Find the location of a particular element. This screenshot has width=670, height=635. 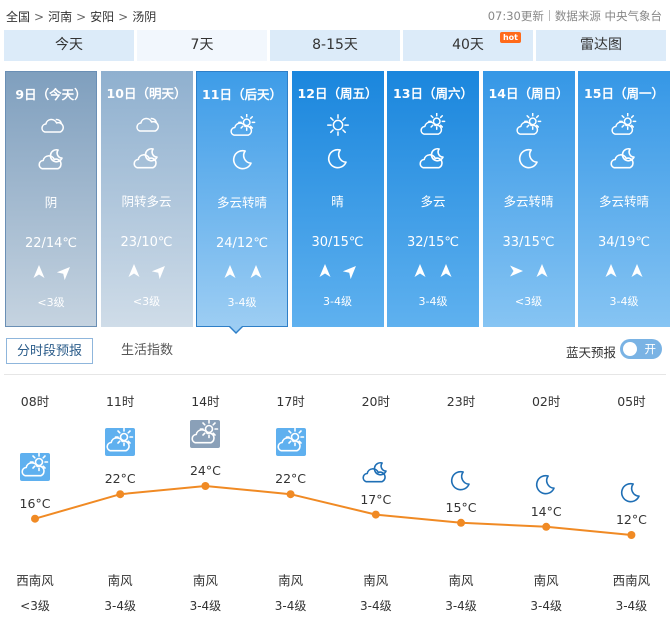

day-card: 13日（周六） 多云 32/15℃ 3-4级 is located at coordinates (433, 199).